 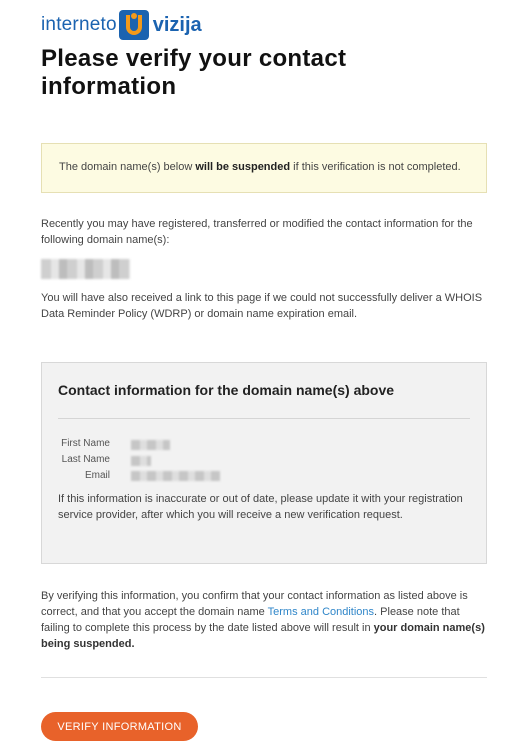 What do you see at coordinates (119, 726) in the screenshot?
I see `verify-information-button: VERIFY INFORMATION` at bounding box center [119, 726].